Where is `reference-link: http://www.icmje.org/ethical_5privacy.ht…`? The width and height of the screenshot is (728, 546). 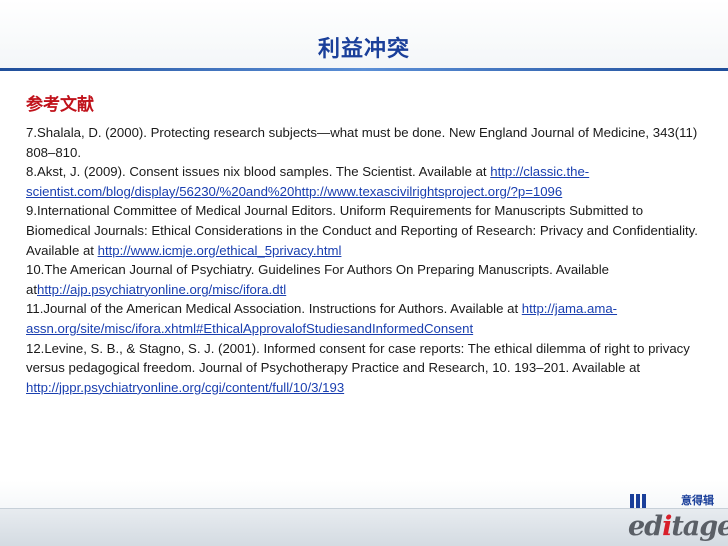
reference-link: http://www.icmje.org/ethical_5privacy.ht… is located at coordinates (220, 250).